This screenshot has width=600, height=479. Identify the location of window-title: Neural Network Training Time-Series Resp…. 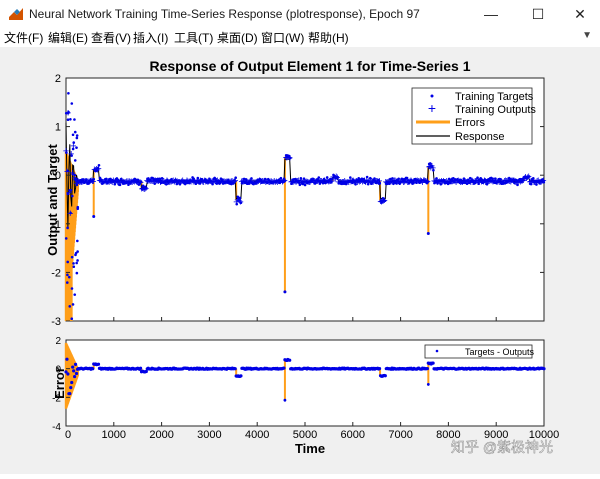
(224, 14).